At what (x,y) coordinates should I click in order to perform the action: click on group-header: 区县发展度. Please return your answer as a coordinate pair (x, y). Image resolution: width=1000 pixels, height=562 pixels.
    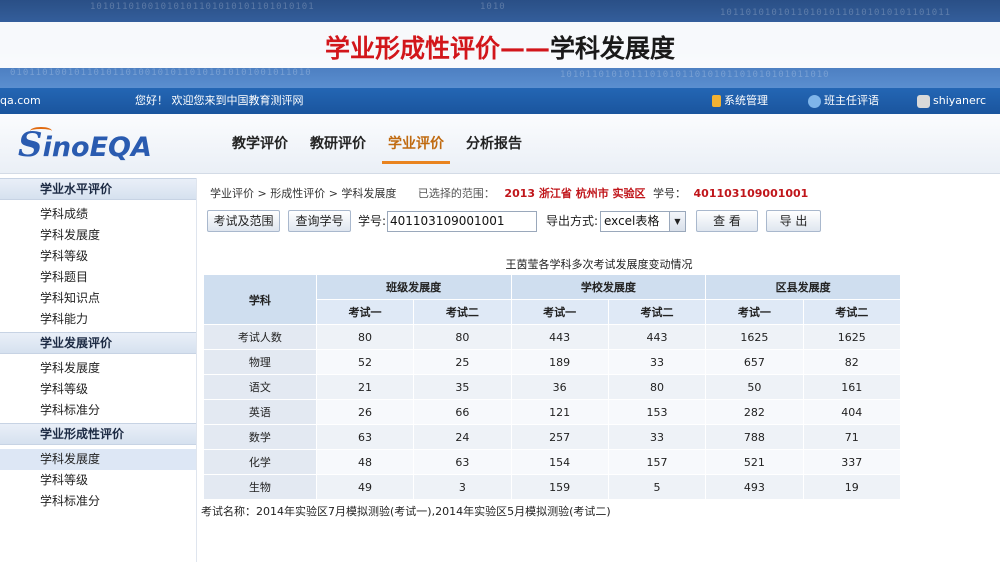
    Looking at the image, I should click on (803, 287).